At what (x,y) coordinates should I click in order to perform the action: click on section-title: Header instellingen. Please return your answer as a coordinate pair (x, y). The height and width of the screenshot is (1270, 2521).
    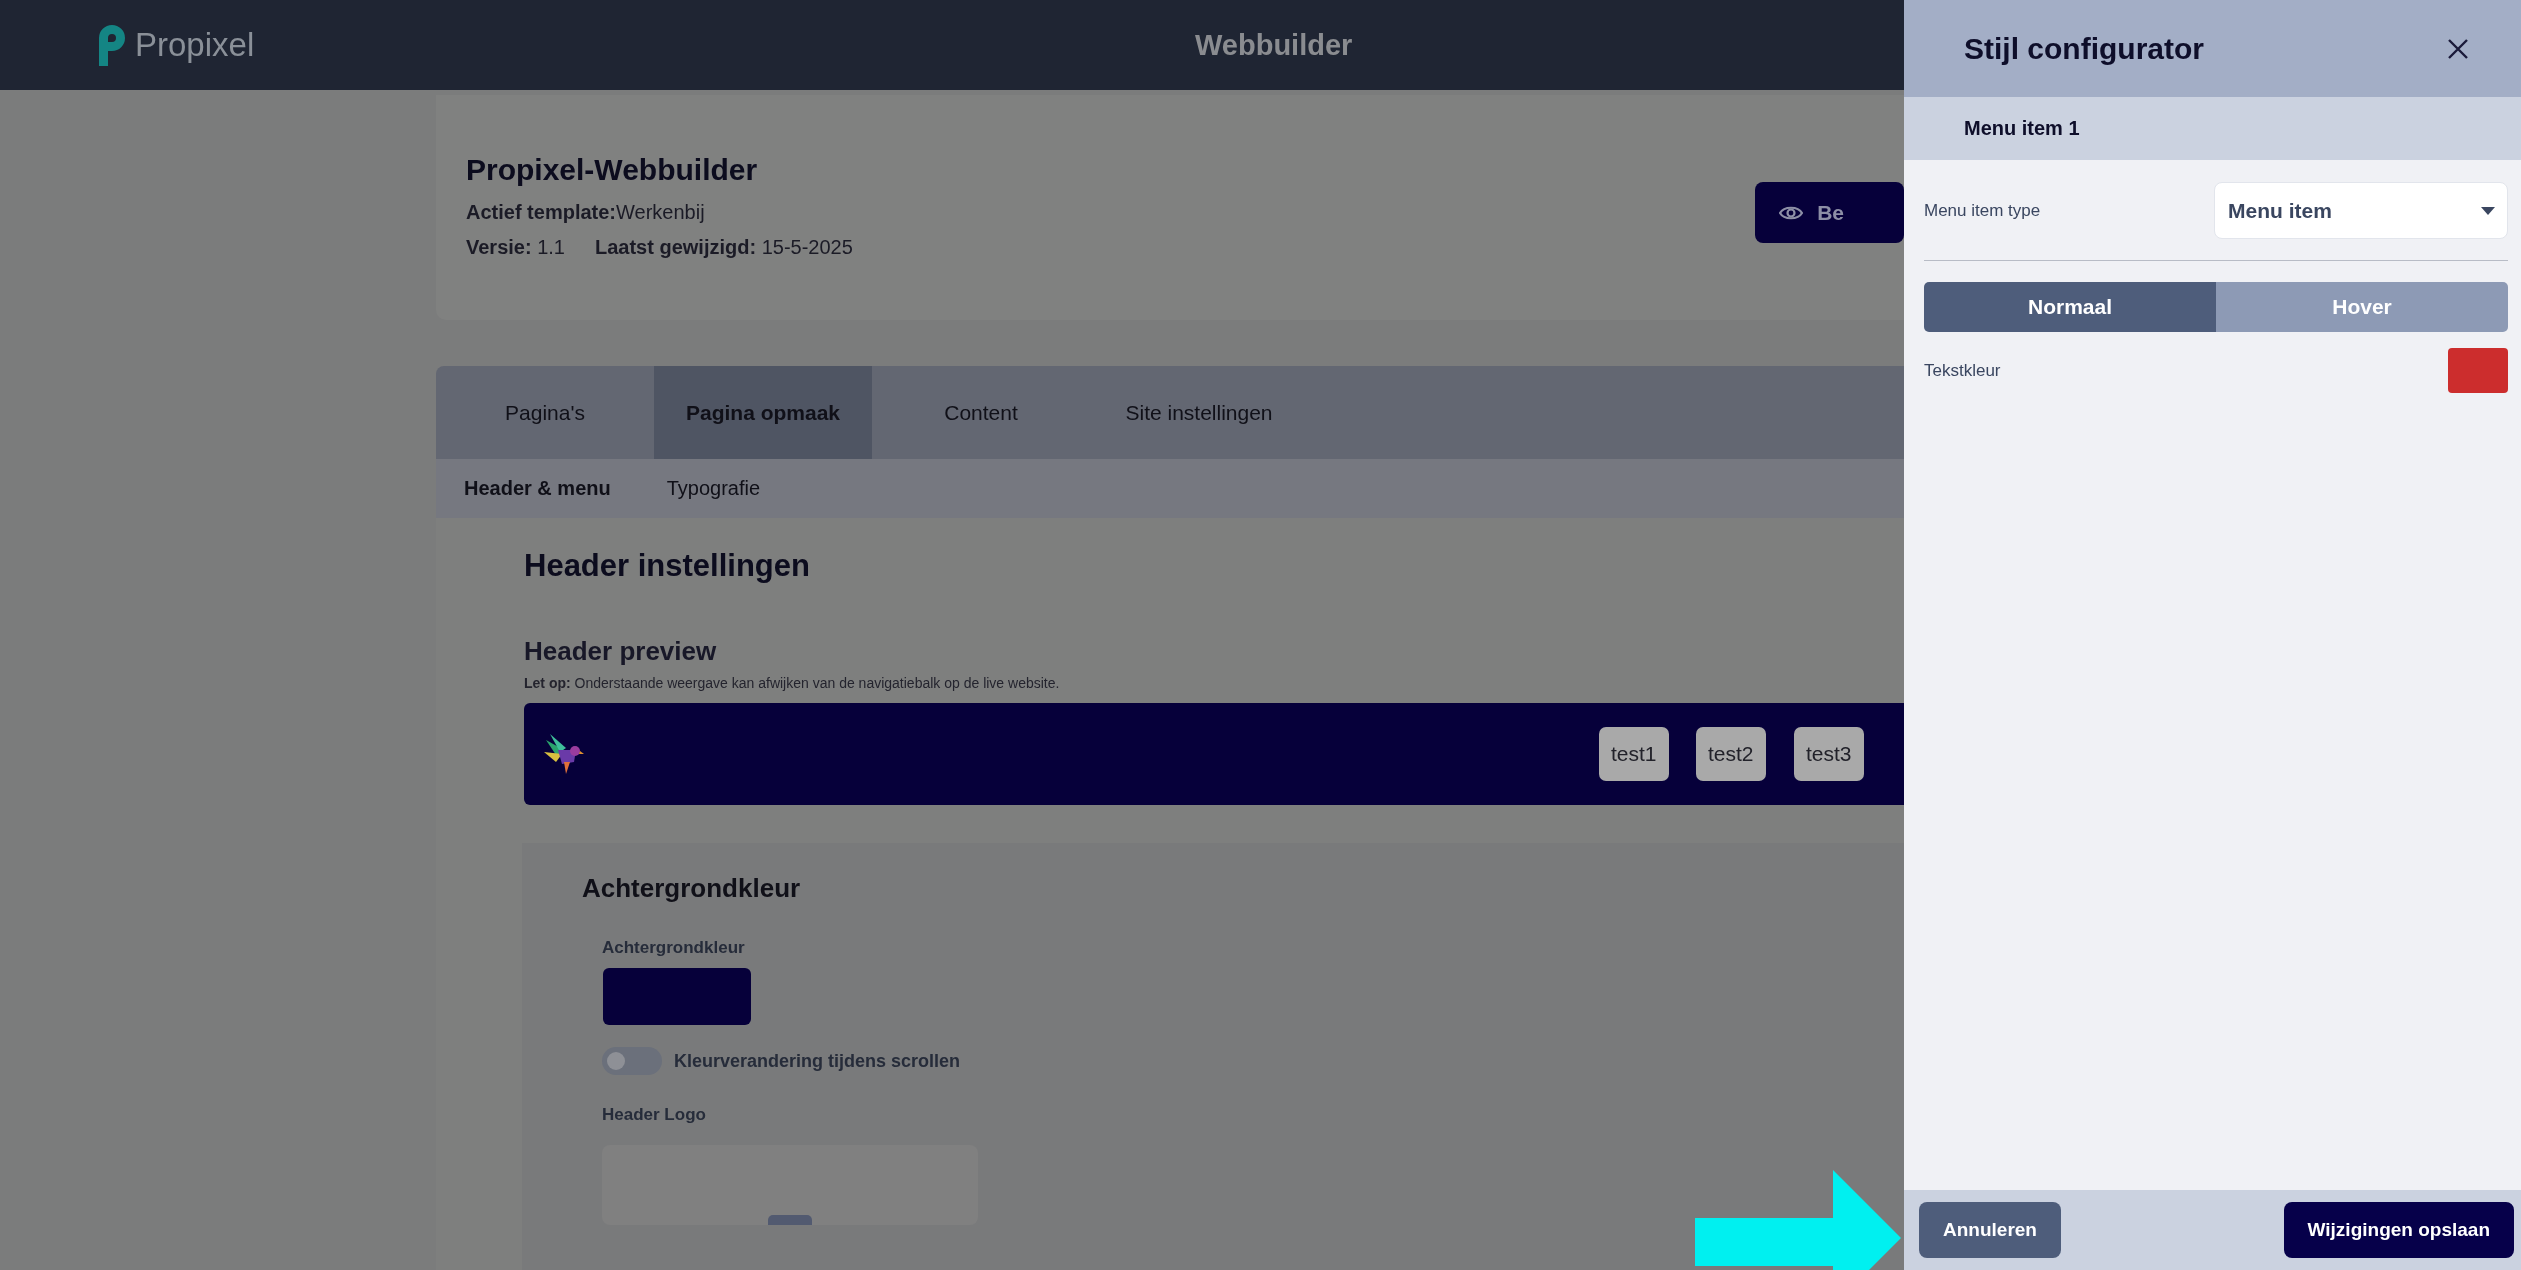
    Looking at the image, I should click on (667, 566).